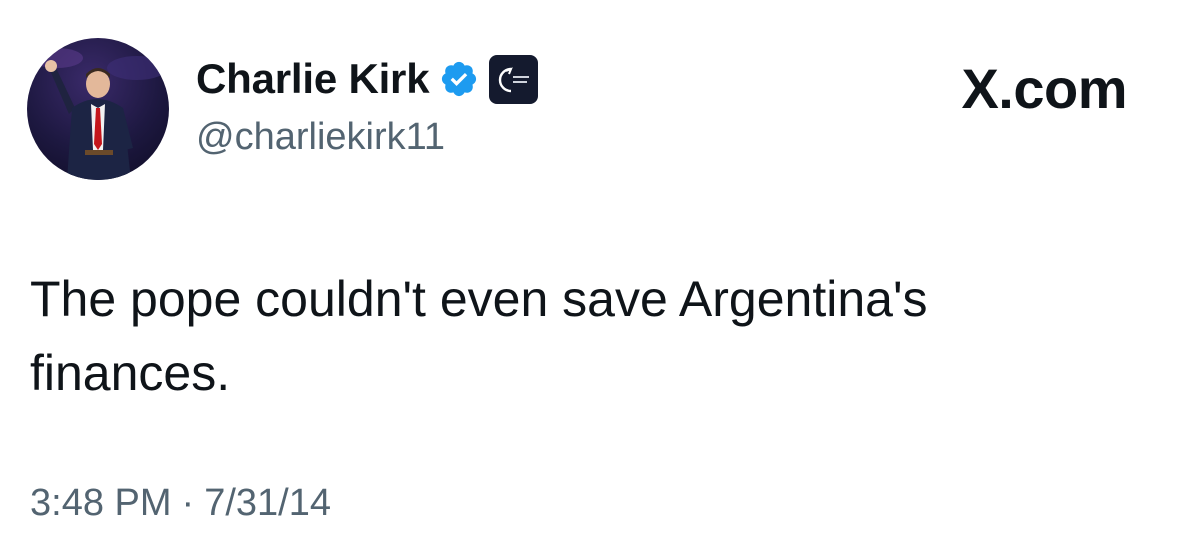 This screenshot has width=1179, height=560. I want to click on verified-badge-icon, so click(459, 79).